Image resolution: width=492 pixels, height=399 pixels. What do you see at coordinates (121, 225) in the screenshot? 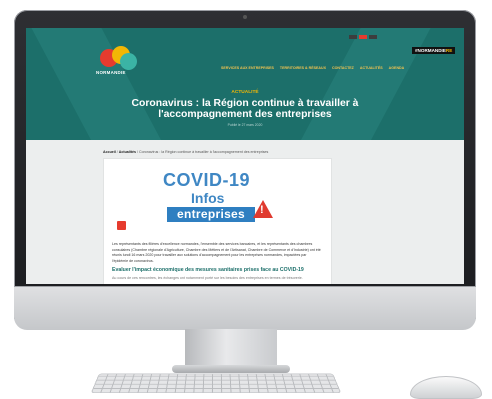
I see `cci-logo` at bounding box center [121, 225].